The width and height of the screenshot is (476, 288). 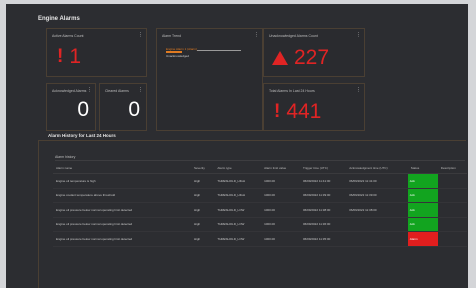 I want to click on ack-time: 06/09/2022 11:39:00, so click(x=377, y=195).